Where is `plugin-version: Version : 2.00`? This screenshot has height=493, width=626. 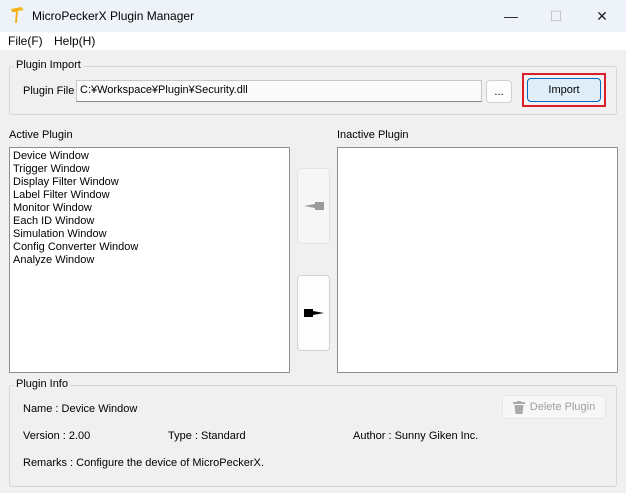 plugin-version: Version : 2.00 is located at coordinates (57, 436).